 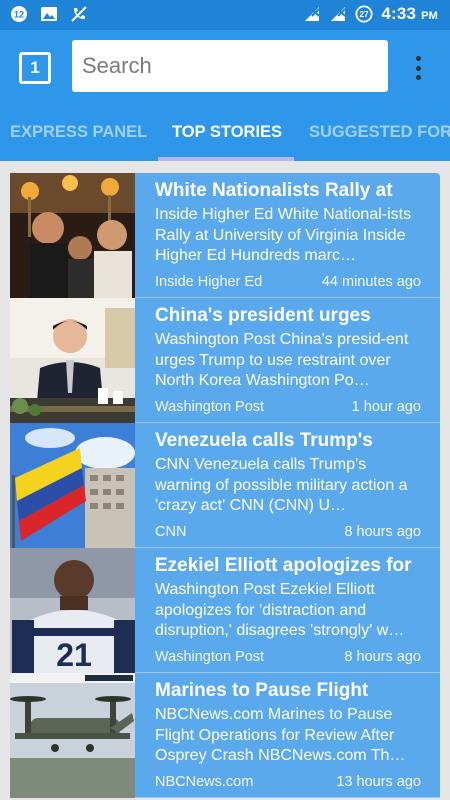 I want to click on story-meta: CNN 8 hours ago, so click(x=288, y=532).